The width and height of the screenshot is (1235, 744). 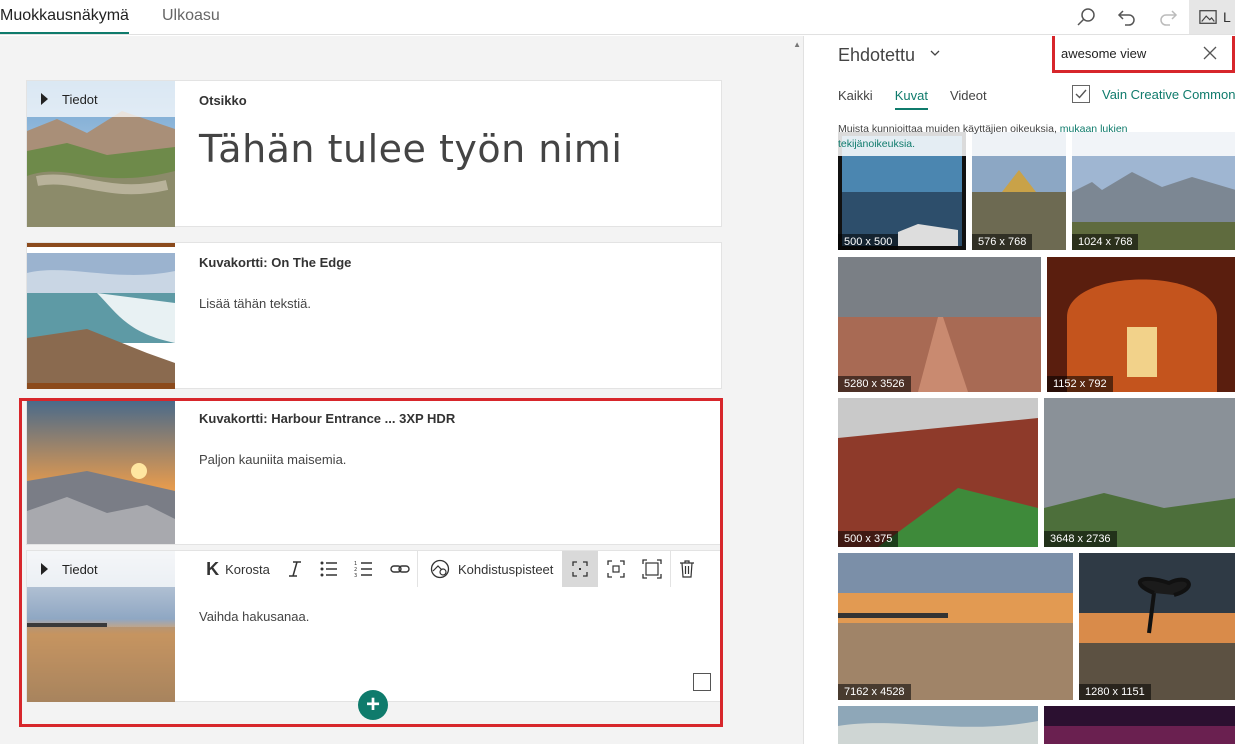 What do you see at coordinates (1105, 242) in the screenshot?
I see `image-size-label: 1024 x 768` at bounding box center [1105, 242].